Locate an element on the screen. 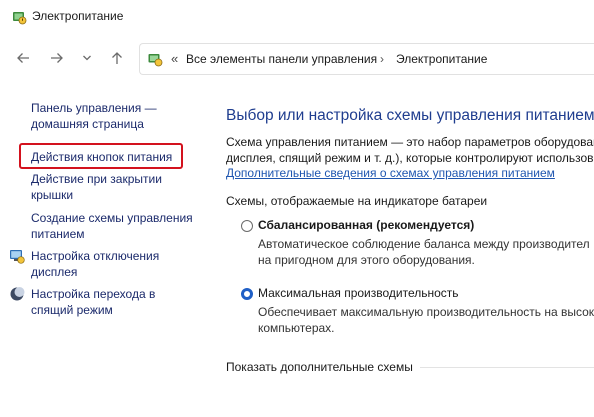 This screenshot has width=594, height=417. sidebar-item-label: домашняя страница is located at coordinates (87, 124).